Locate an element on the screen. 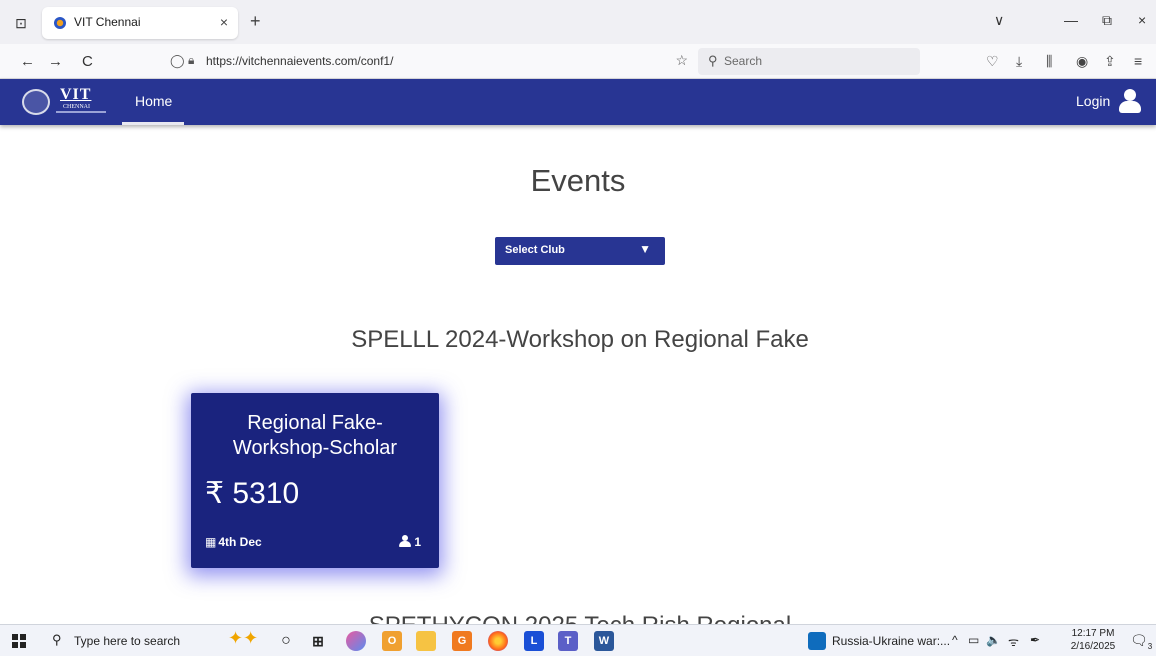  new-tab-button: + is located at coordinates (255, 21).